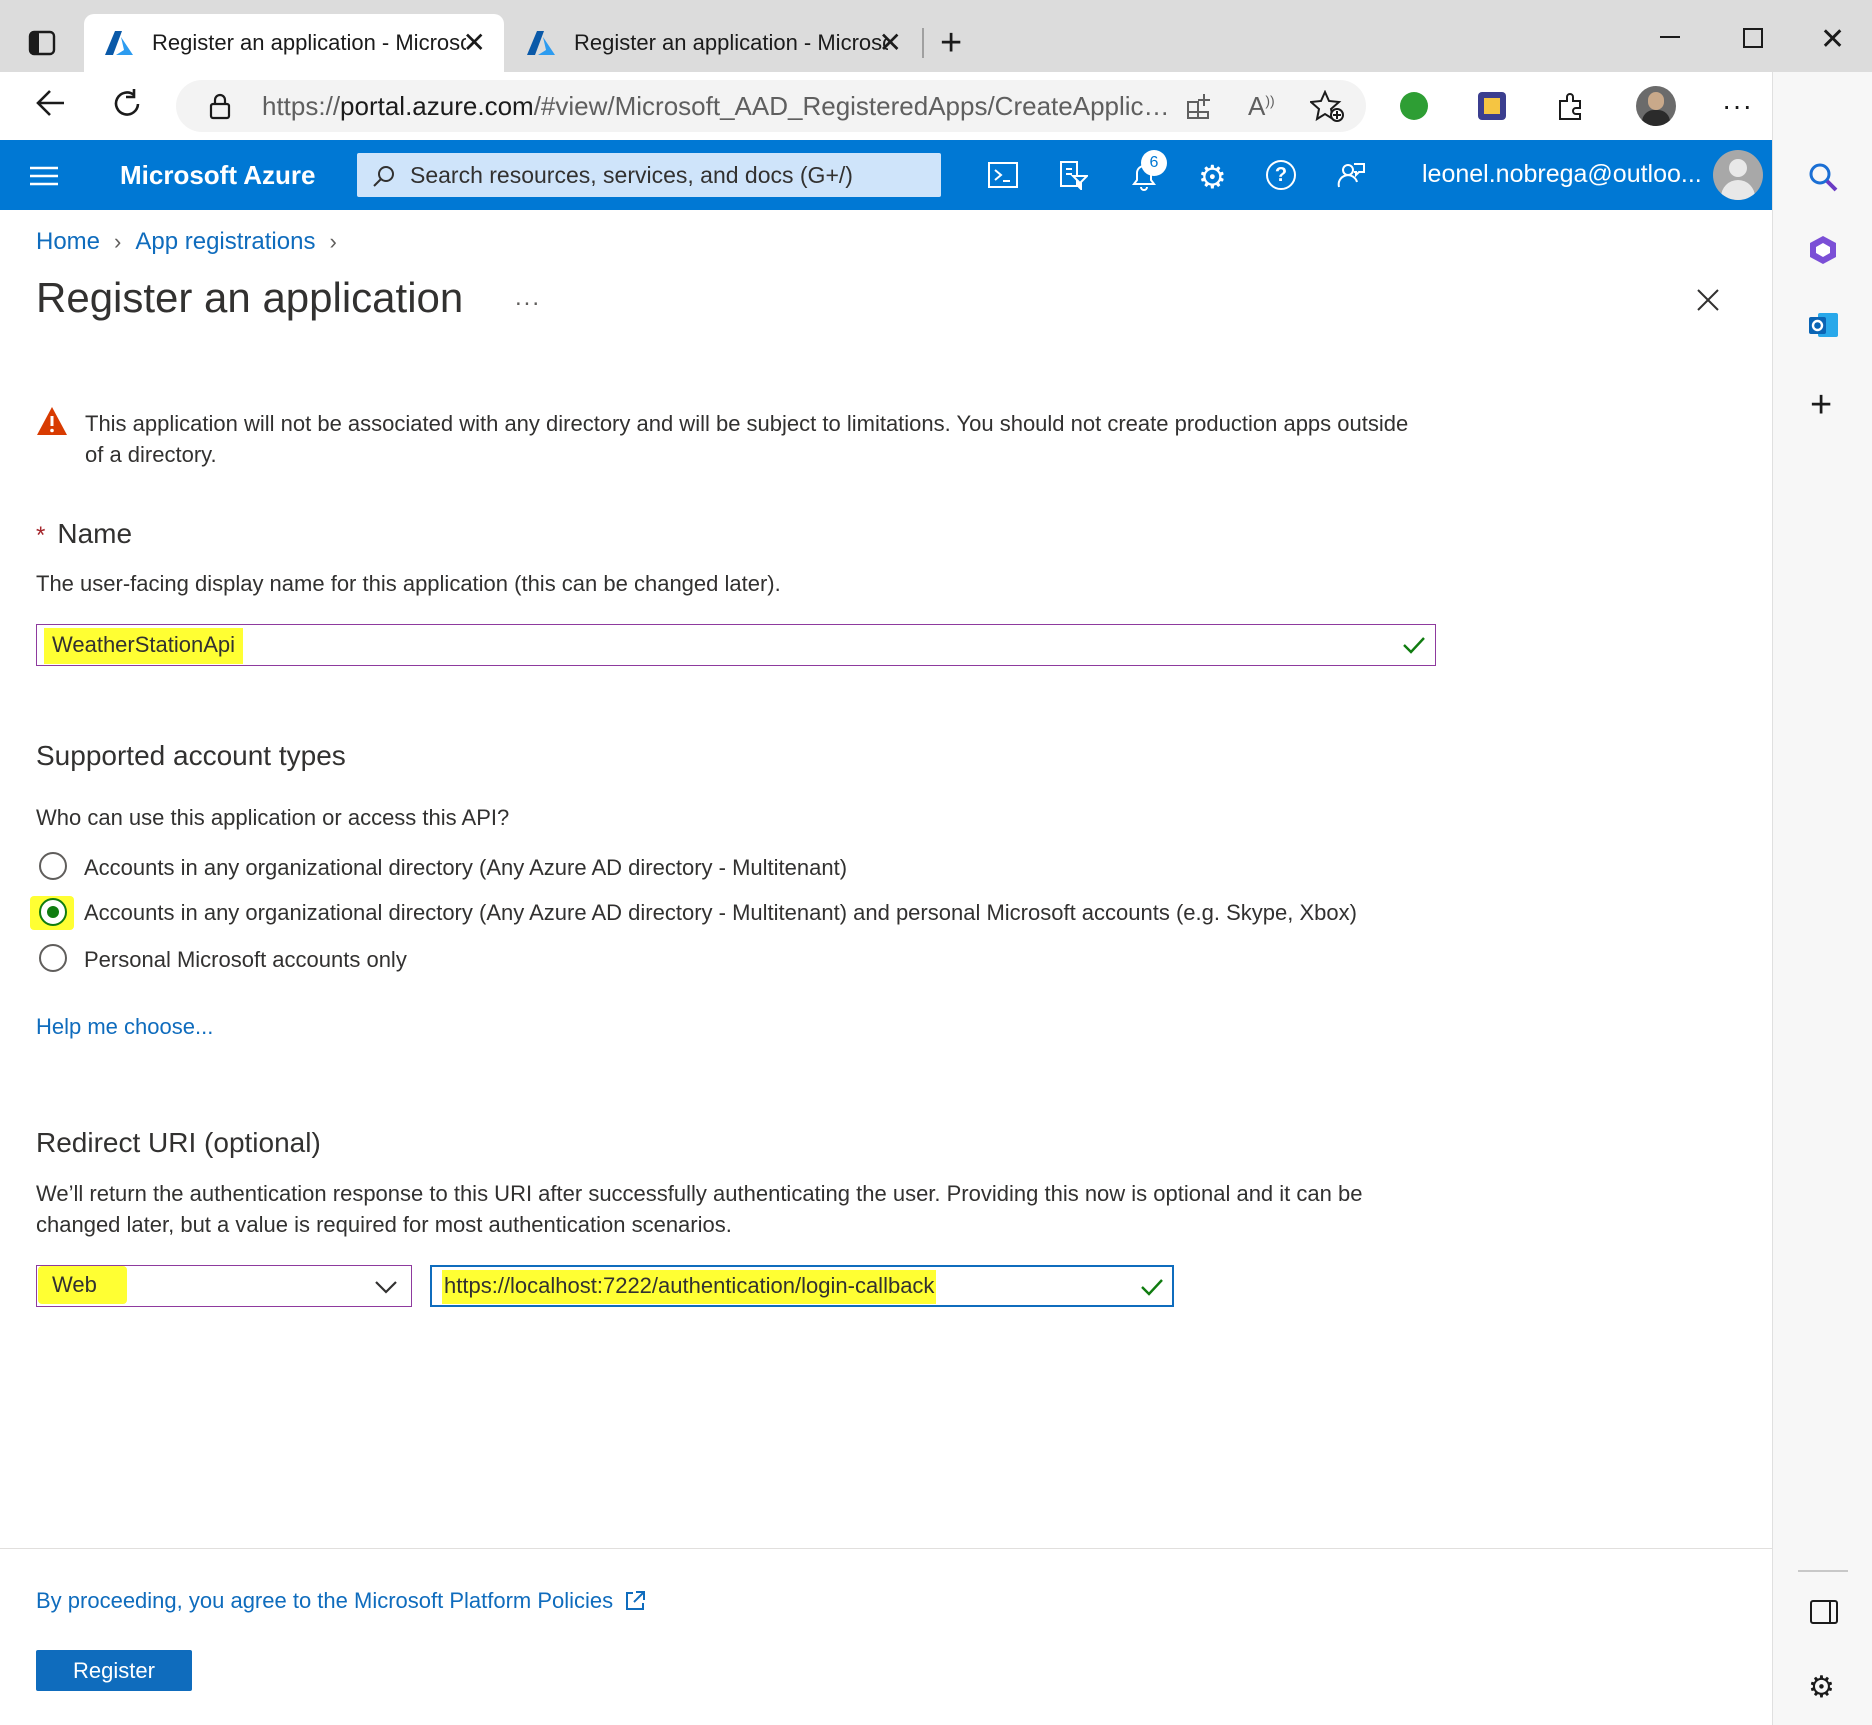 The width and height of the screenshot is (1872, 1725). I want to click on cloud-shell-icon, so click(1003, 175).